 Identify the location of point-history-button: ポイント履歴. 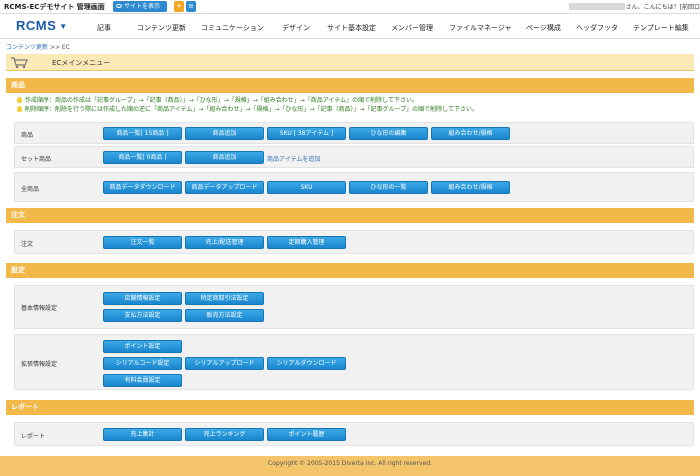
(306, 434).